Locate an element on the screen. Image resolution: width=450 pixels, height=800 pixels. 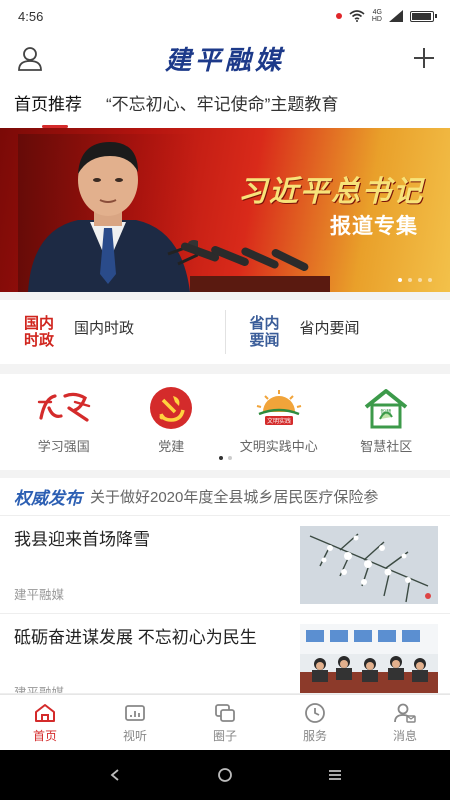
service-label: 党建 is located at coordinates (171, 446).